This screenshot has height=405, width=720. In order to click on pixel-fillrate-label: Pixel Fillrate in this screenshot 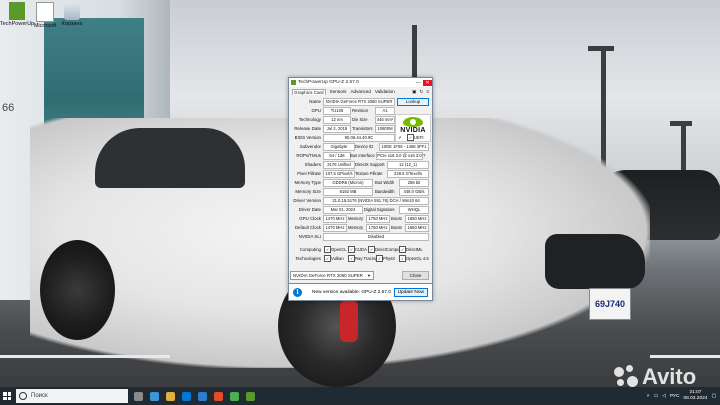, I will do `click(309, 173)`.